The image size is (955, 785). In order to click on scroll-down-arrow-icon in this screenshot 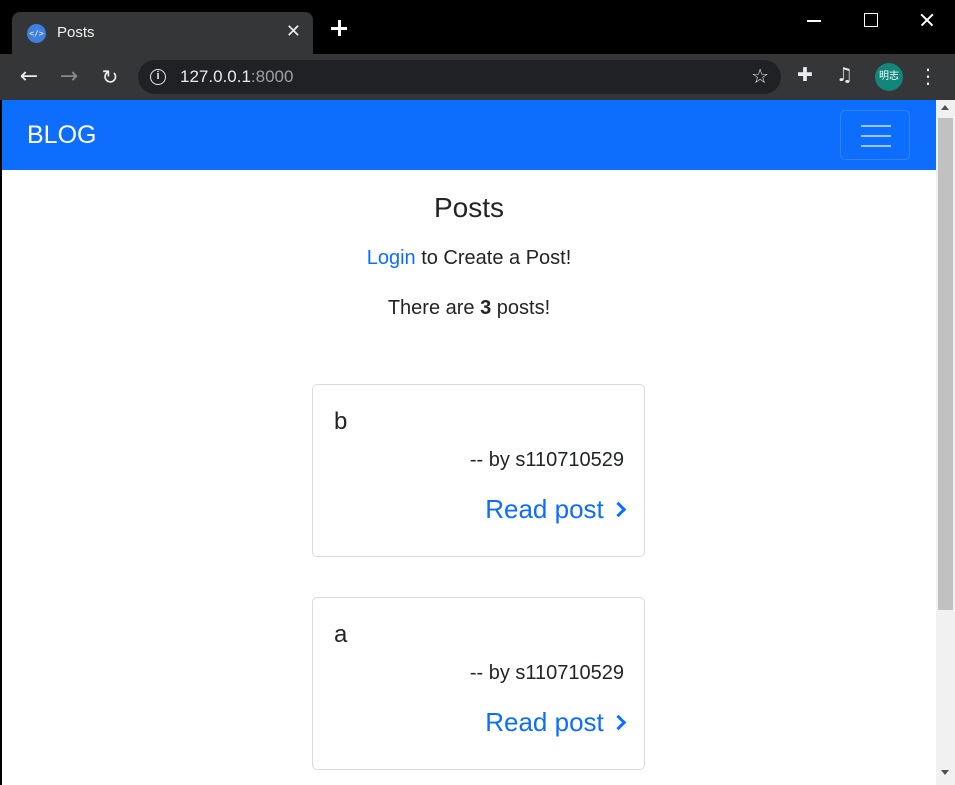, I will do `click(945, 772)`.